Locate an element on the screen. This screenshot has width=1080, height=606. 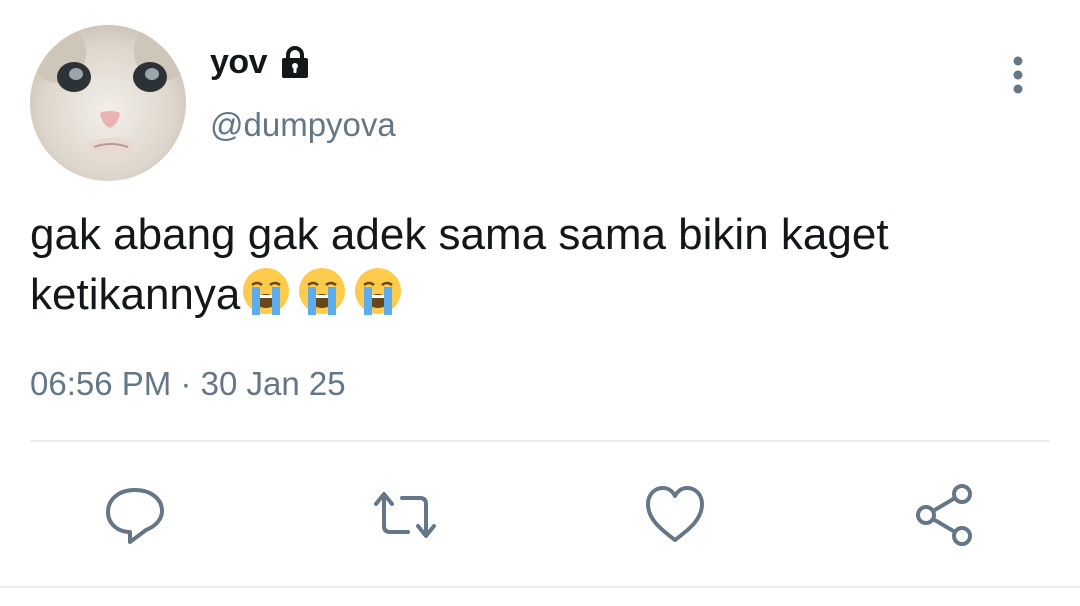
reply-button is located at coordinates (135, 515).